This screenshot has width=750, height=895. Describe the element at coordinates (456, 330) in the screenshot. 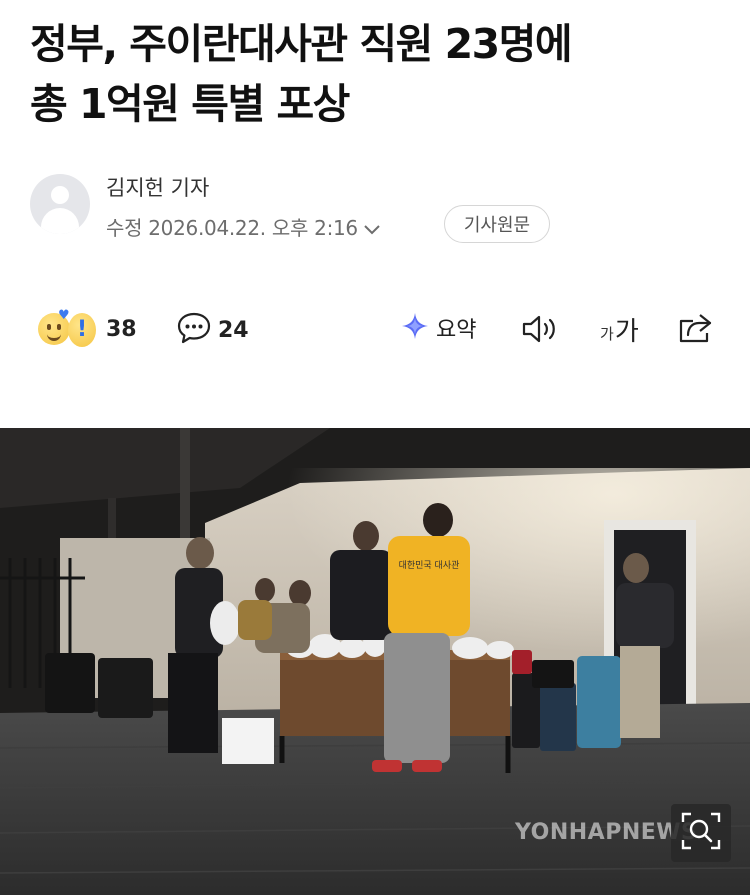

I see `summary-label: 요약` at that location.